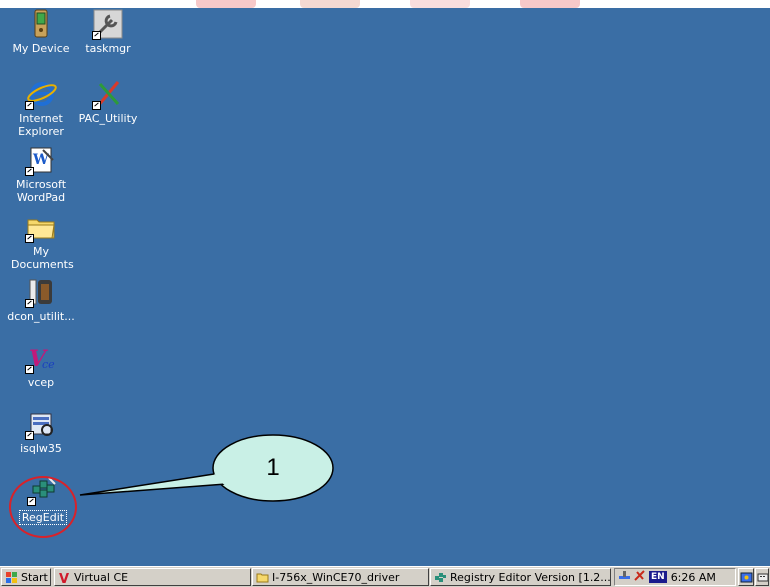 The width and height of the screenshot is (770, 587). Describe the element at coordinates (43, 507) in the screenshot. I see `callout-highlight-ring` at that location.